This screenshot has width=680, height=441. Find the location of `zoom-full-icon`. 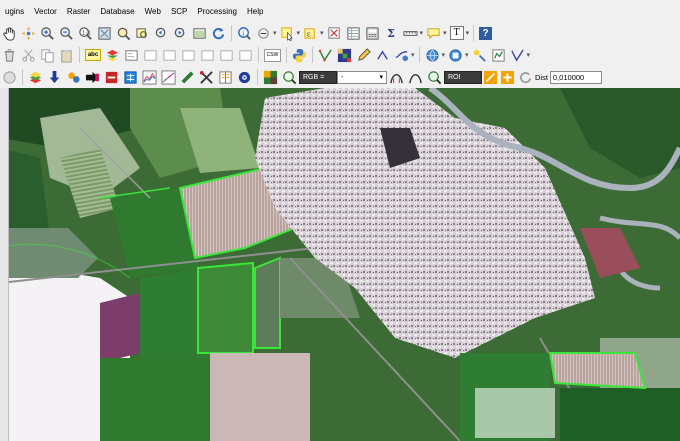

zoom-full-icon is located at coordinates (104, 33).